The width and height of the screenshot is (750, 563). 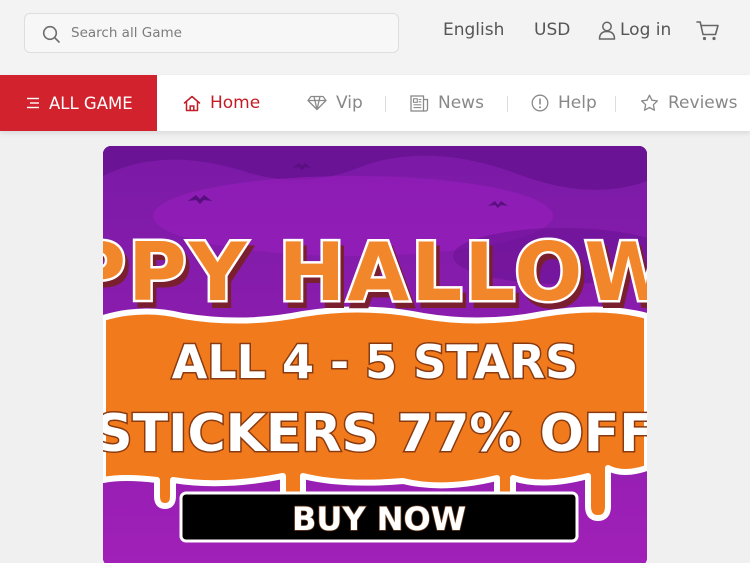 I want to click on login-label: Log in, so click(x=646, y=30).